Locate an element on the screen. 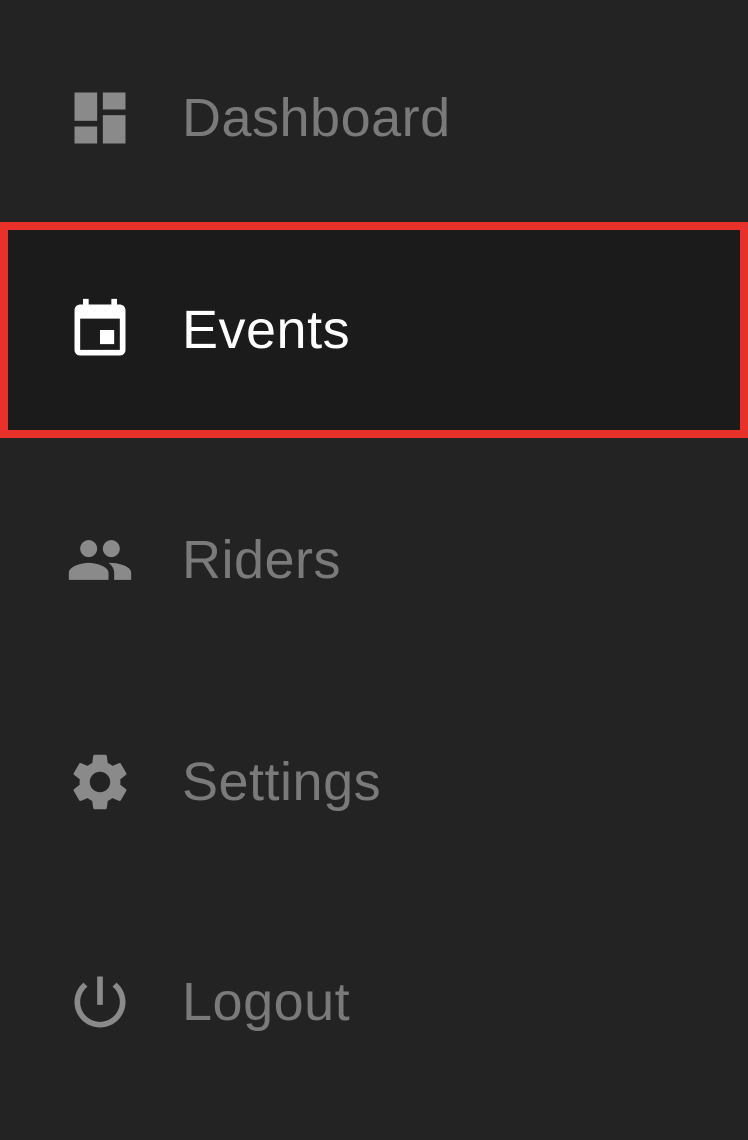  people-icon is located at coordinates (100, 560).